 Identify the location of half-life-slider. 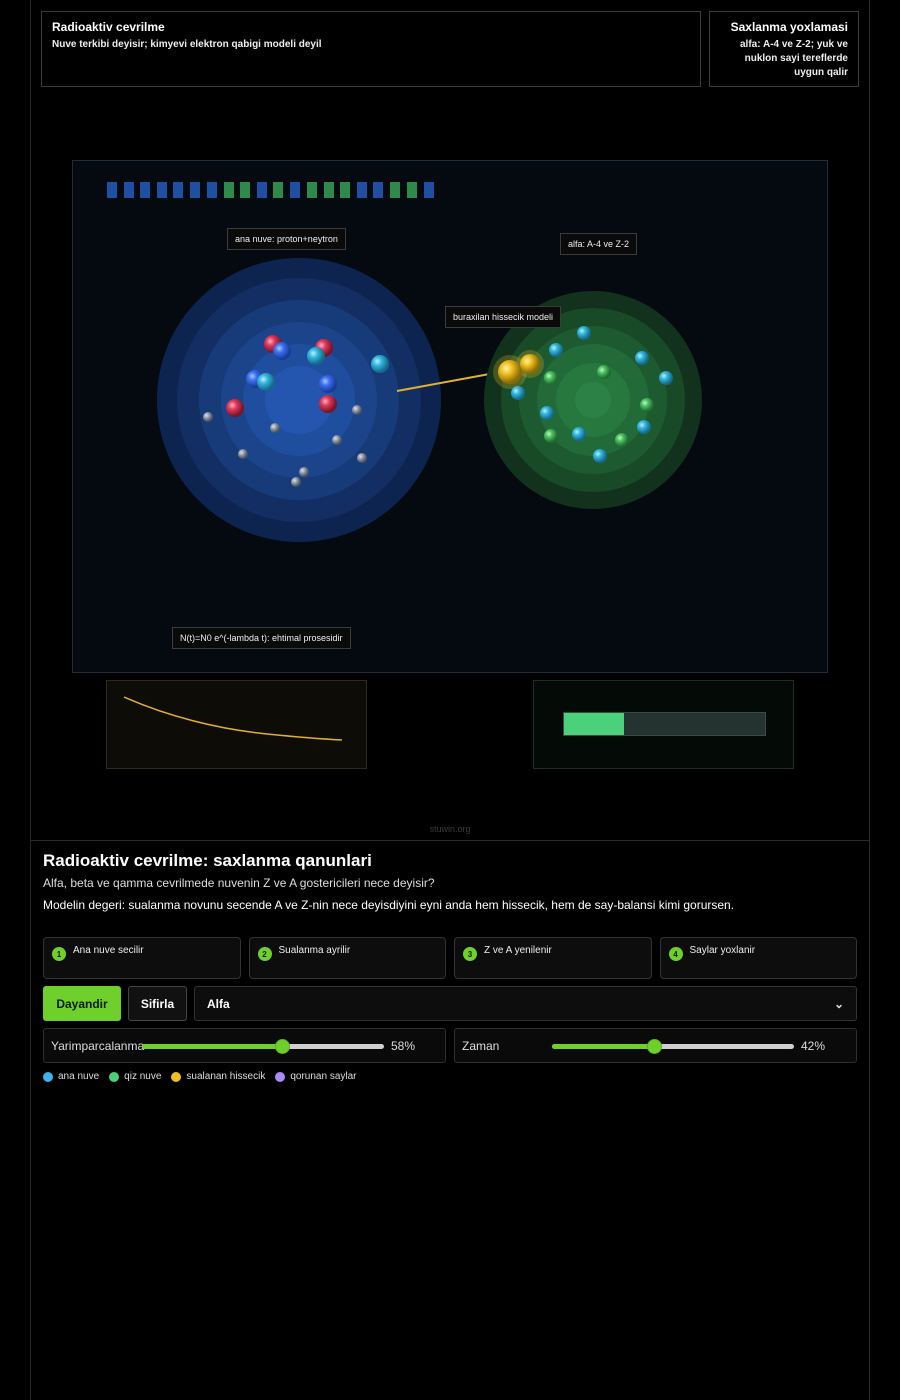
(263, 1046).